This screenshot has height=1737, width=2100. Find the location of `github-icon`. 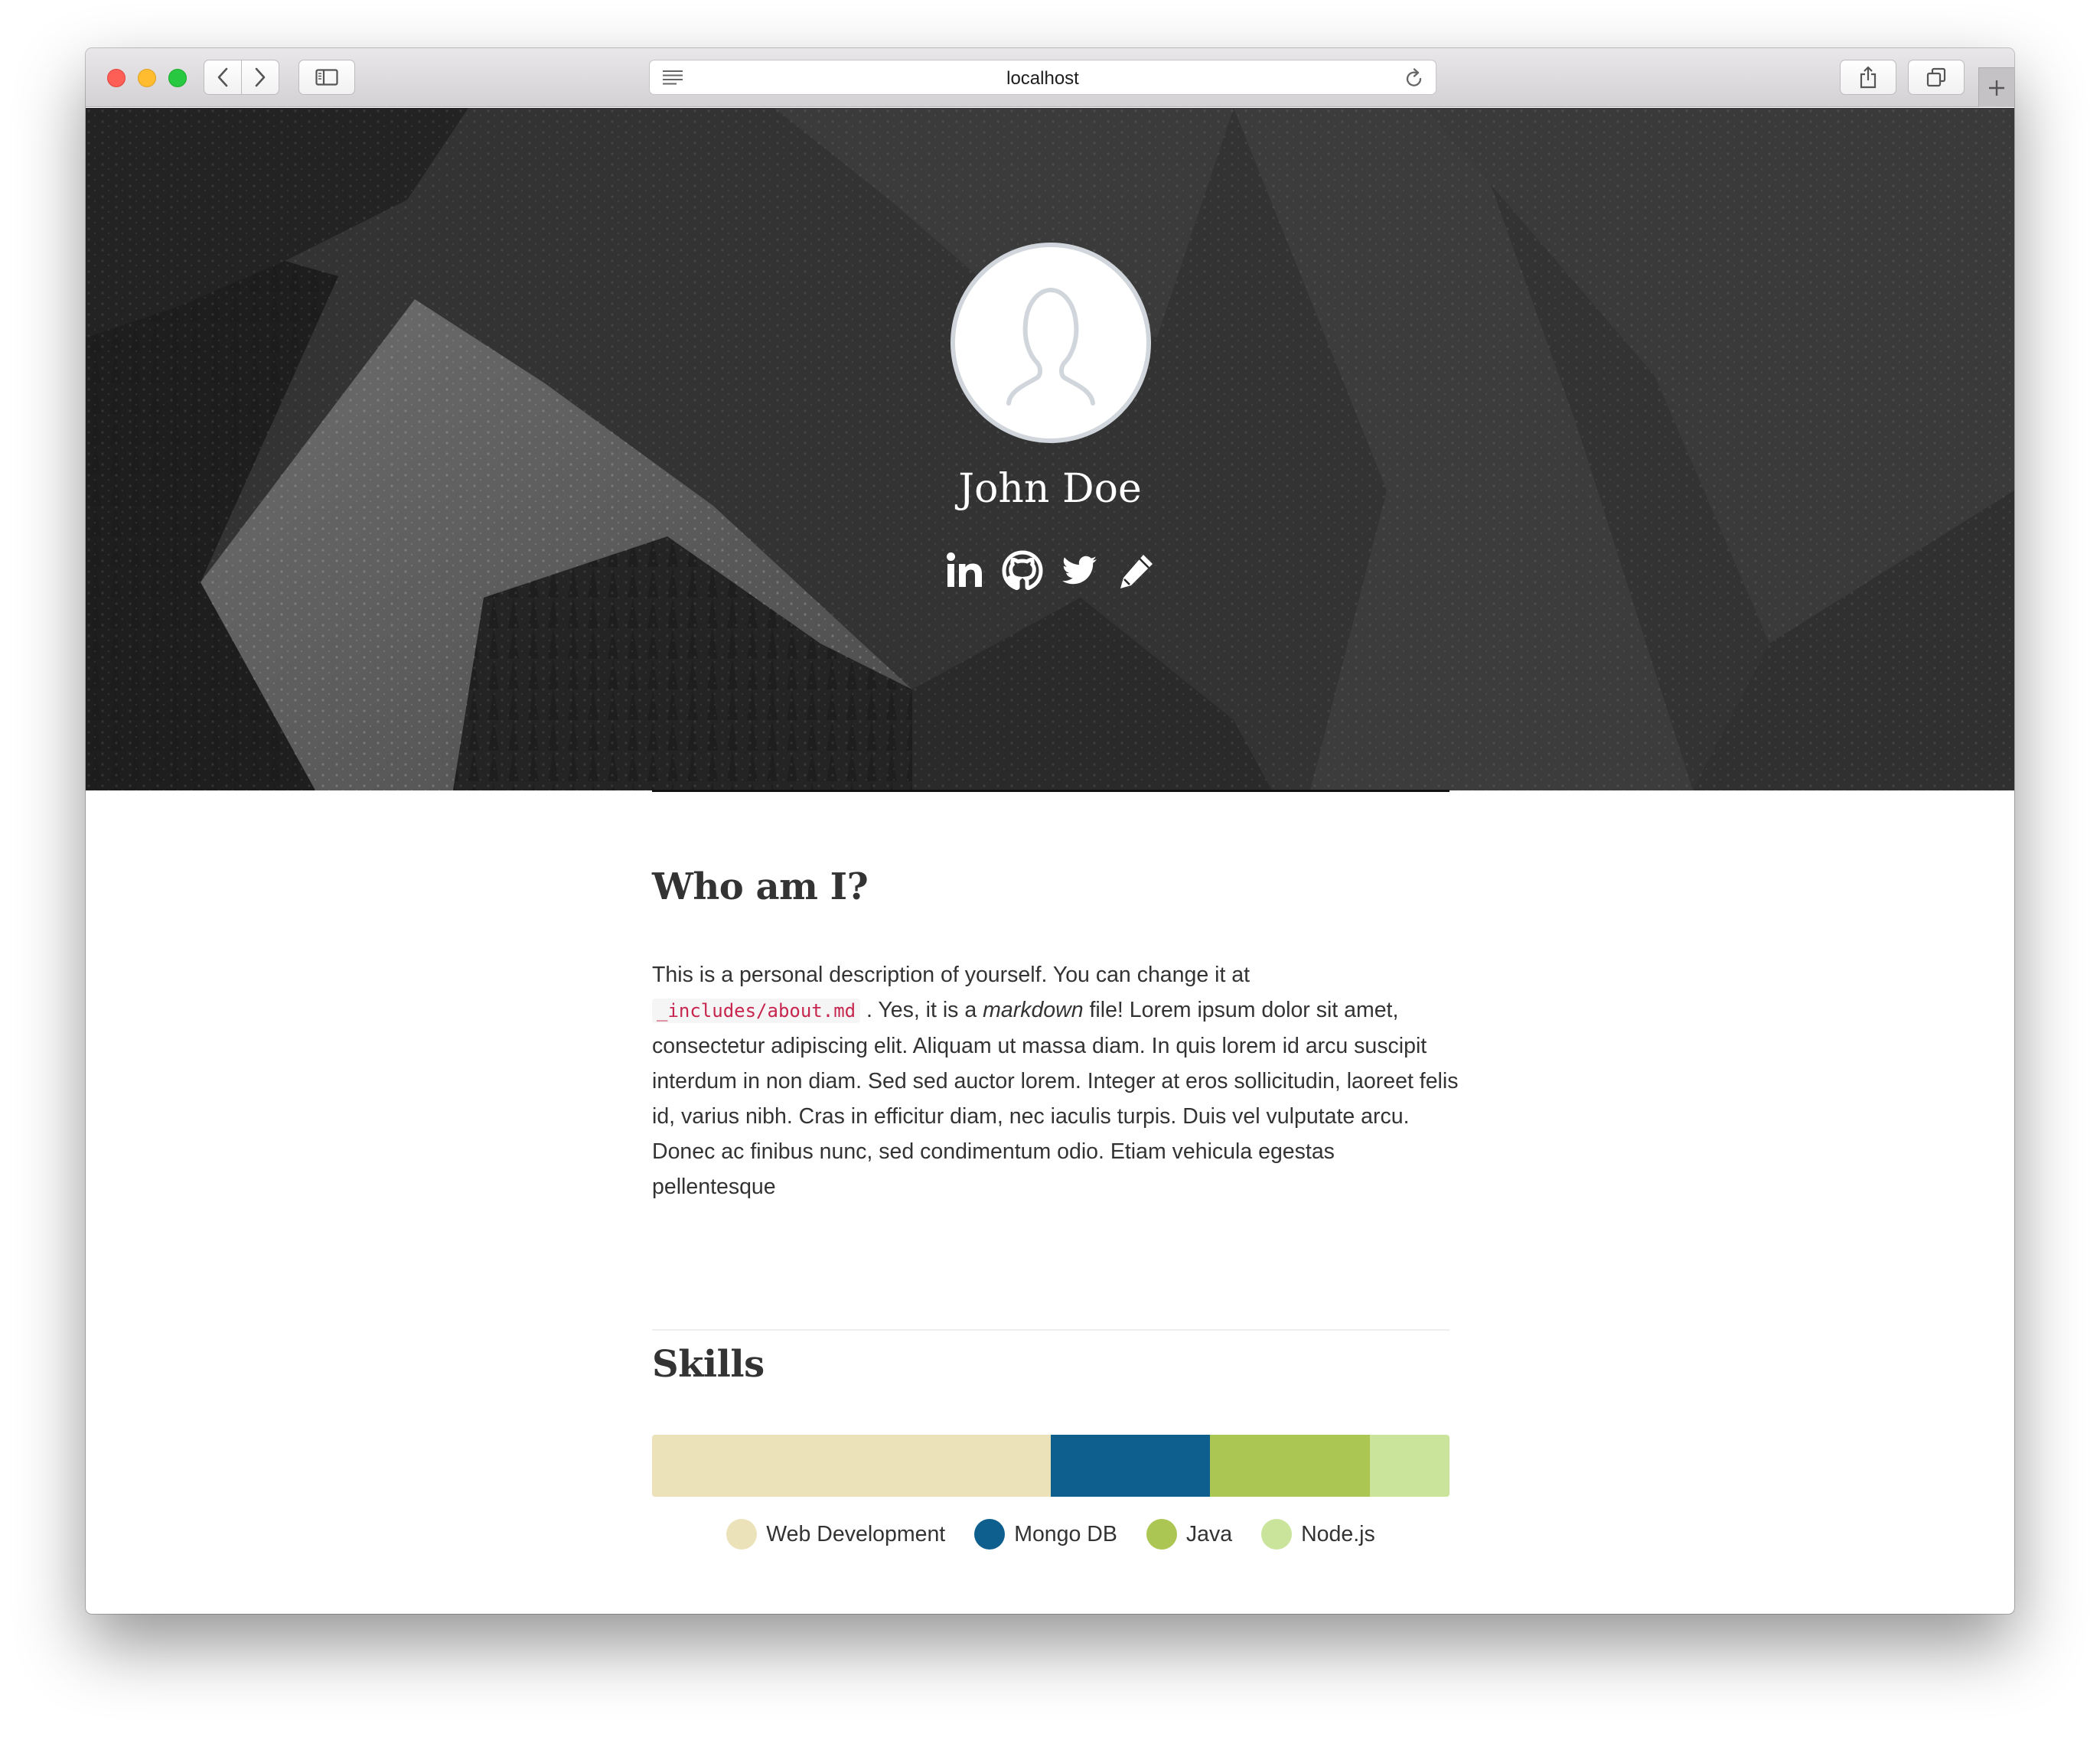

github-icon is located at coordinates (1022, 571).